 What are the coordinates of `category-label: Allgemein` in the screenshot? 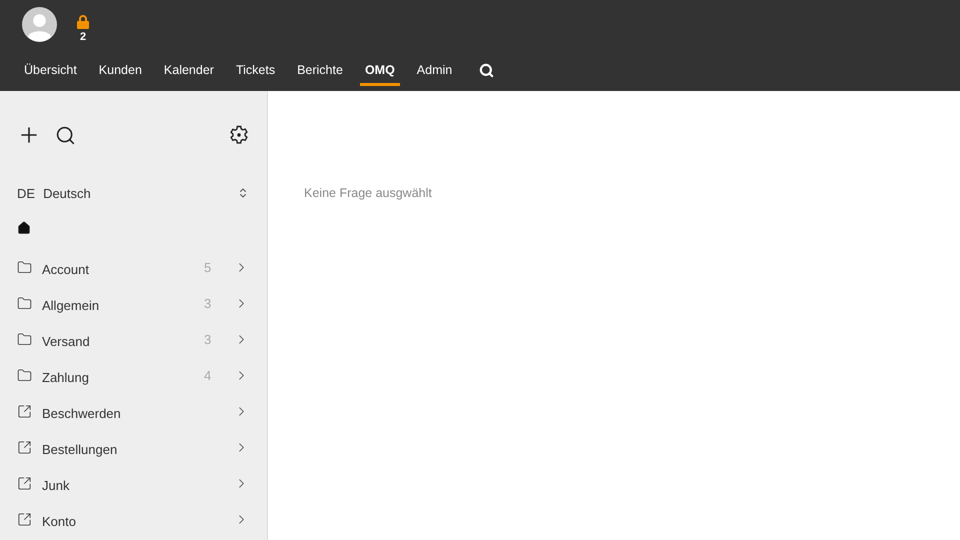 It's located at (123, 303).